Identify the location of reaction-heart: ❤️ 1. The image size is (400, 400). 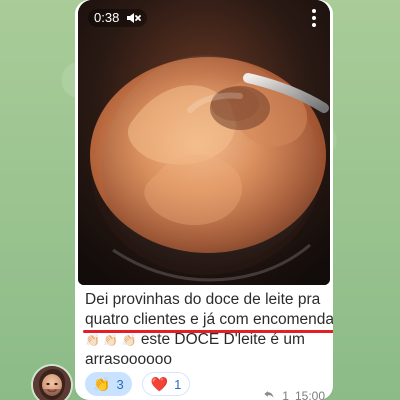
(166, 384).